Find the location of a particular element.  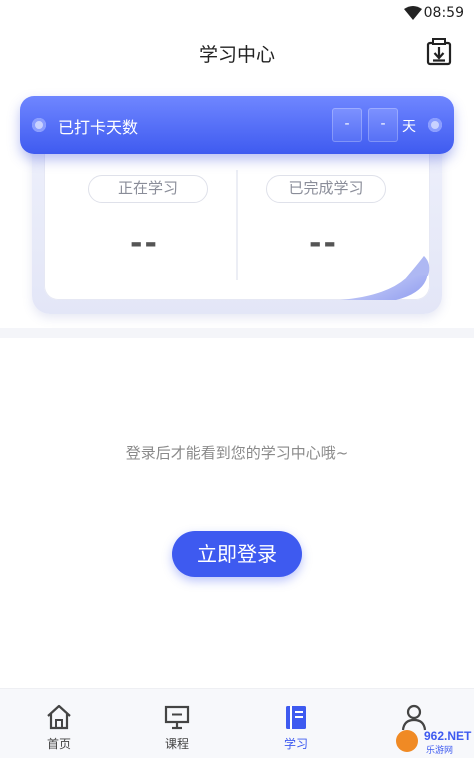

wifi-icon is located at coordinates (413, 13).